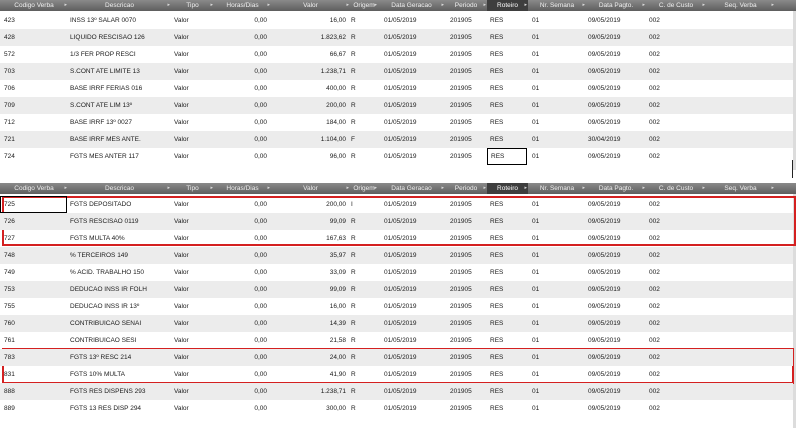 This screenshot has height=439, width=796. Describe the element at coordinates (36, 340) in the screenshot. I see `cell-code: 761` at that location.